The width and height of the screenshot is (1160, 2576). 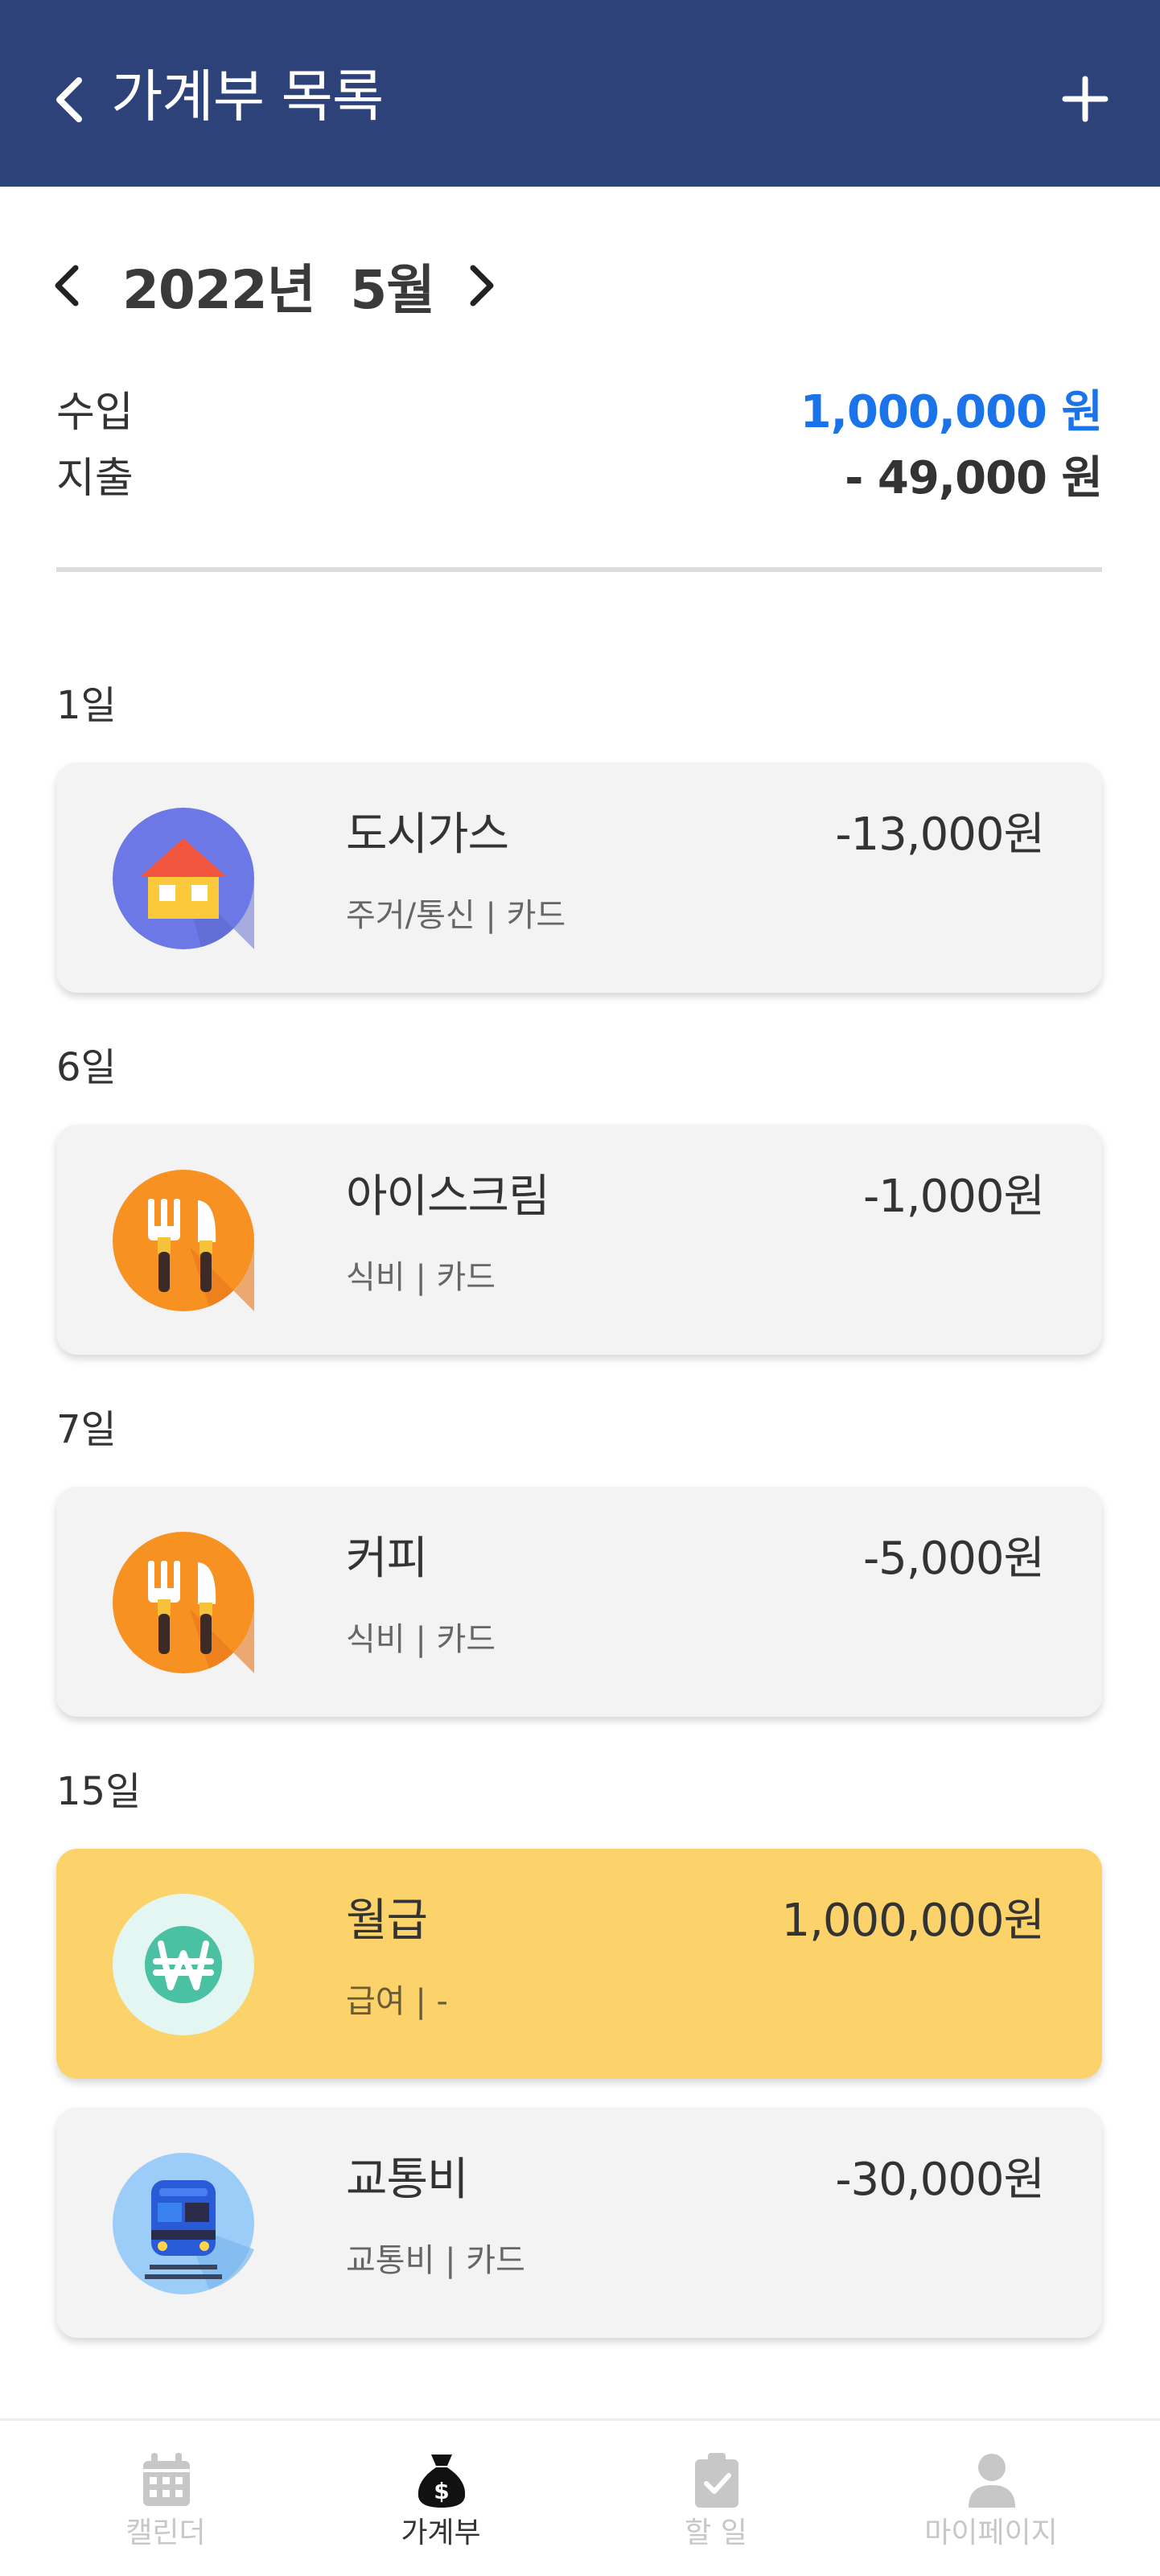 What do you see at coordinates (86, 1067) in the screenshot?
I see `day-header: 6일` at bounding box center [86, 1067].